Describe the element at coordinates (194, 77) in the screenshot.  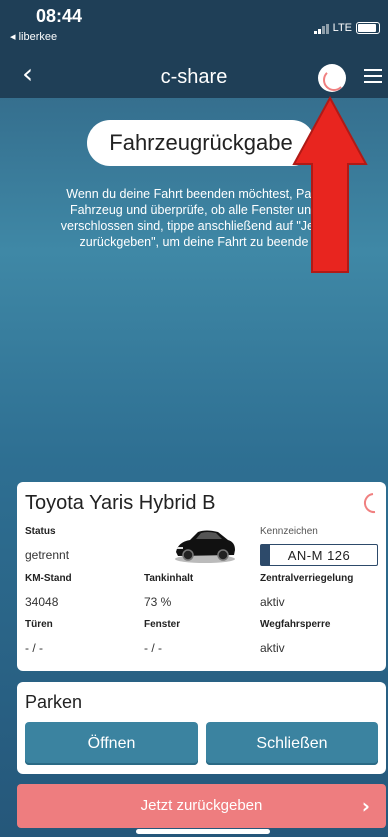
I see `nav-bar: ‹ c-share` at that location.